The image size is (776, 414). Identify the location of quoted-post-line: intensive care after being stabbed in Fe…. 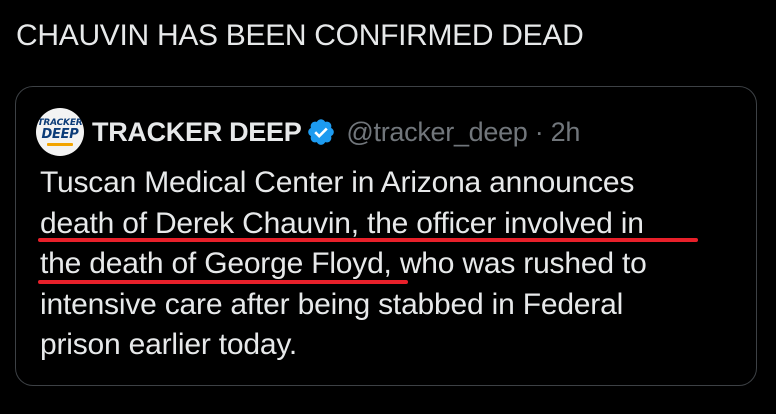
(332, 304).